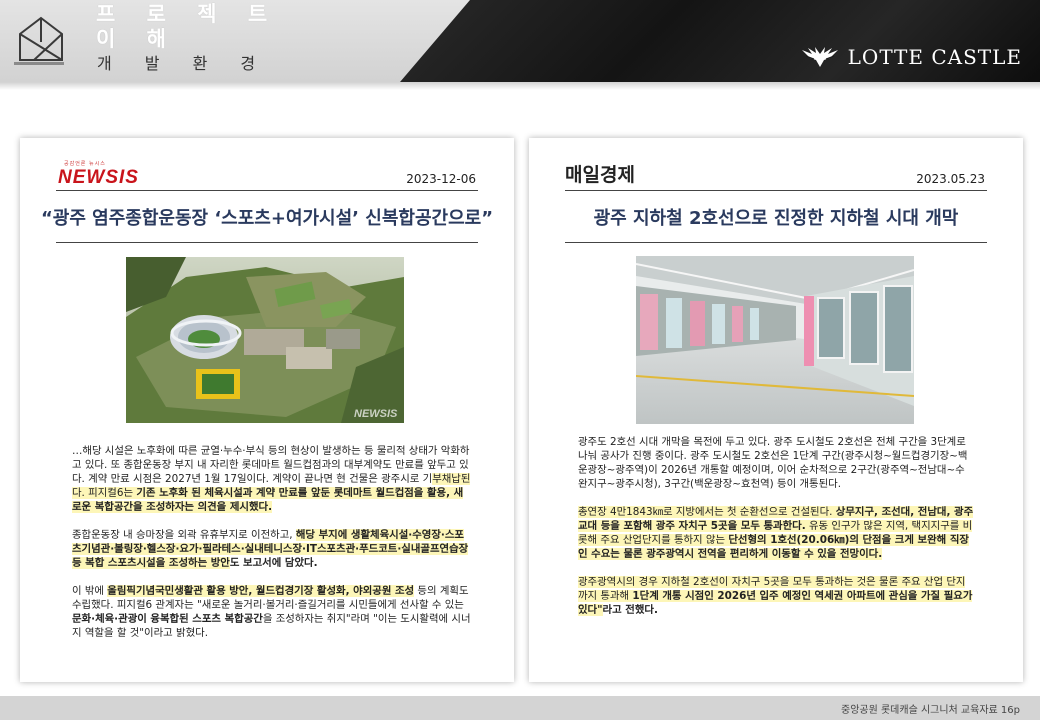  What do you see at coordinates (707, 512) in the screenshot?
I see `text-run-highlighted: 총연장 4만1843㎞로 지방에서는 첫 순환선으로 건설된다.` at bounding box center [707, 512].